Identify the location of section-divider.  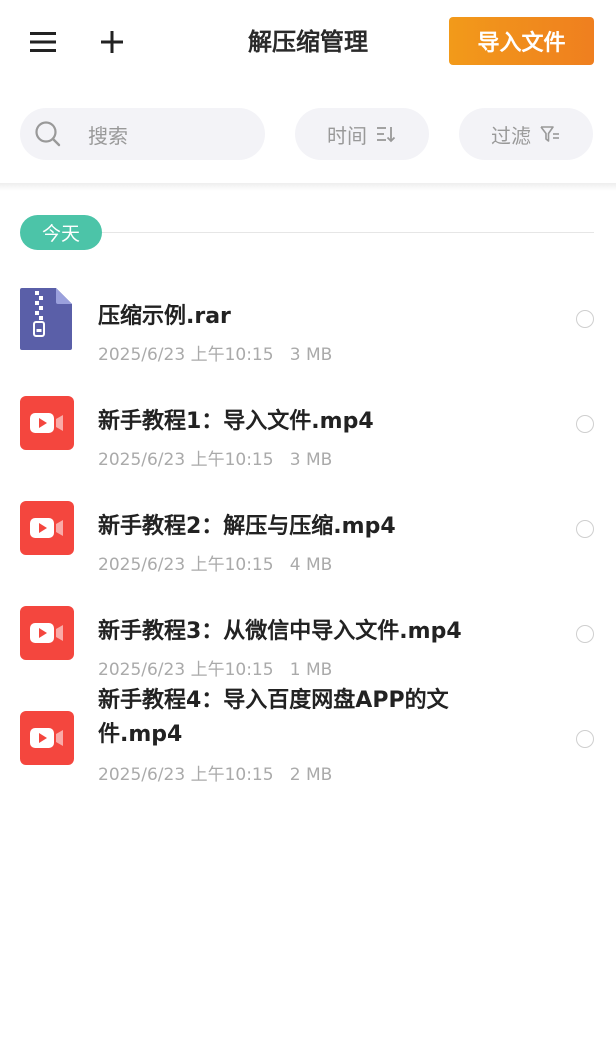
(348, 232).